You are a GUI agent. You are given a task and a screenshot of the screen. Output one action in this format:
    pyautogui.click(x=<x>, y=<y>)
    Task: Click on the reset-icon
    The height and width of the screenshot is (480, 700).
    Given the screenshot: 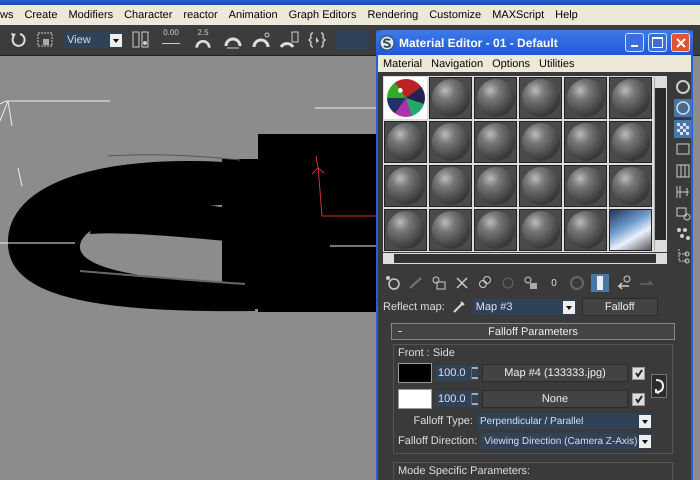 What is the action you would take?
    pyautogui.click(x=439, y=283)
    